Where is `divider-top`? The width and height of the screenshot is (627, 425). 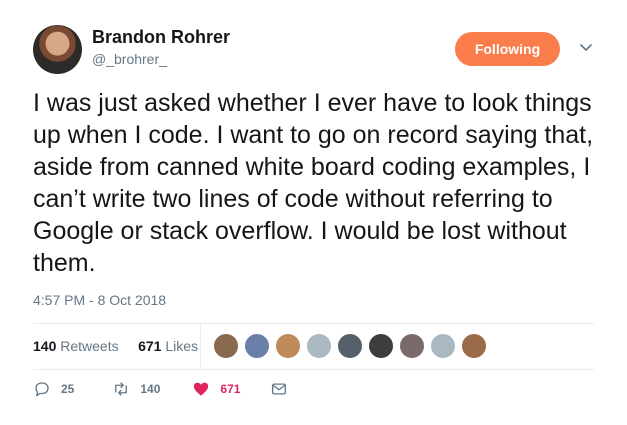
divider-top is located at coordinates (313, 323).